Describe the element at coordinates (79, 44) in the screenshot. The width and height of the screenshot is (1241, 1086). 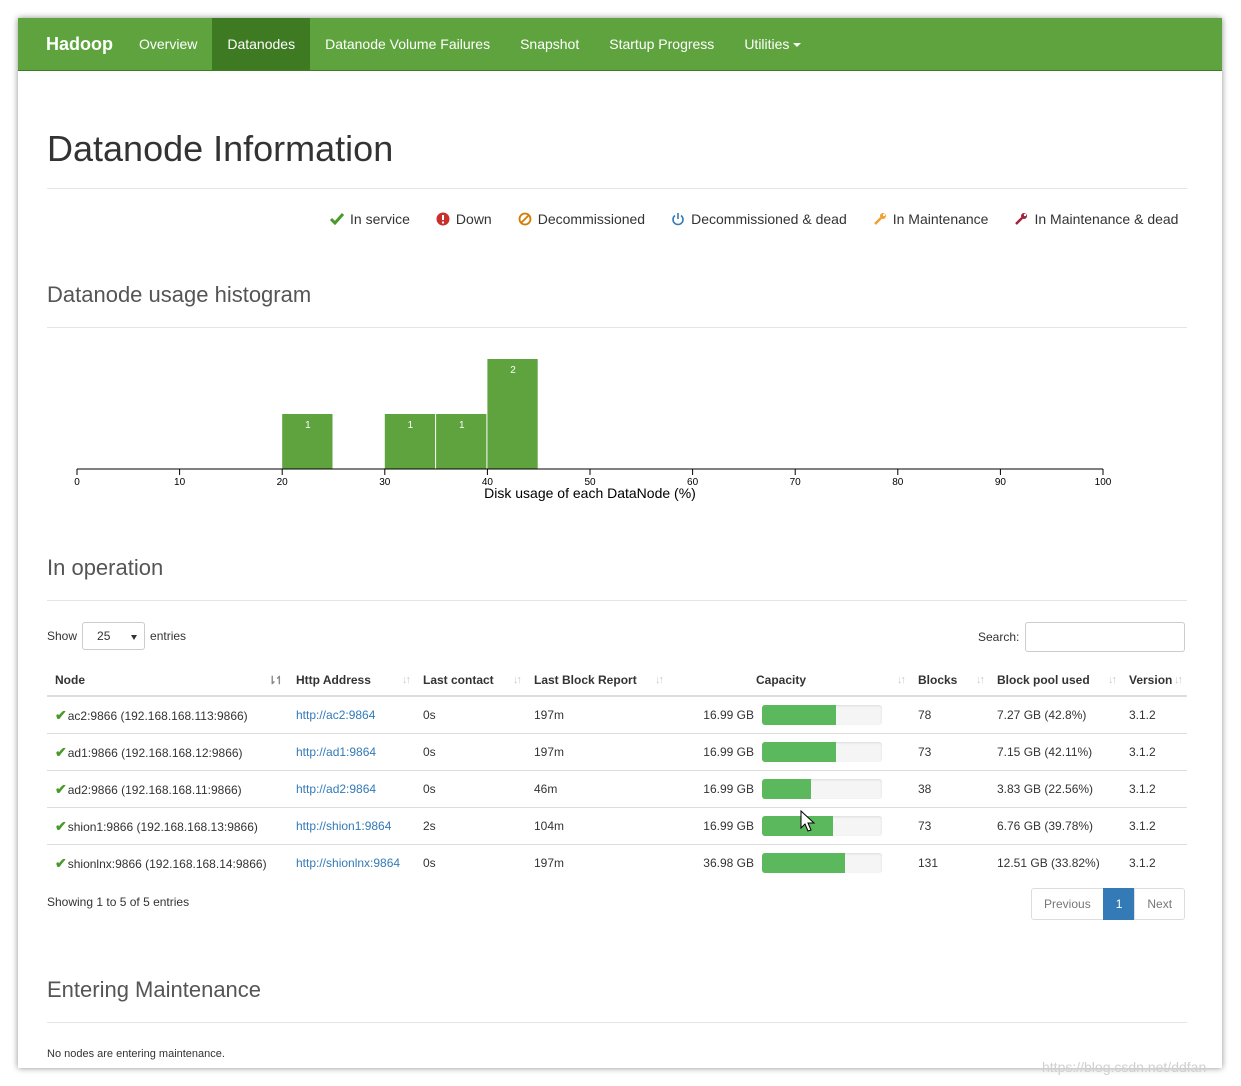
I see `brand-logo: Hadoop` at that location.